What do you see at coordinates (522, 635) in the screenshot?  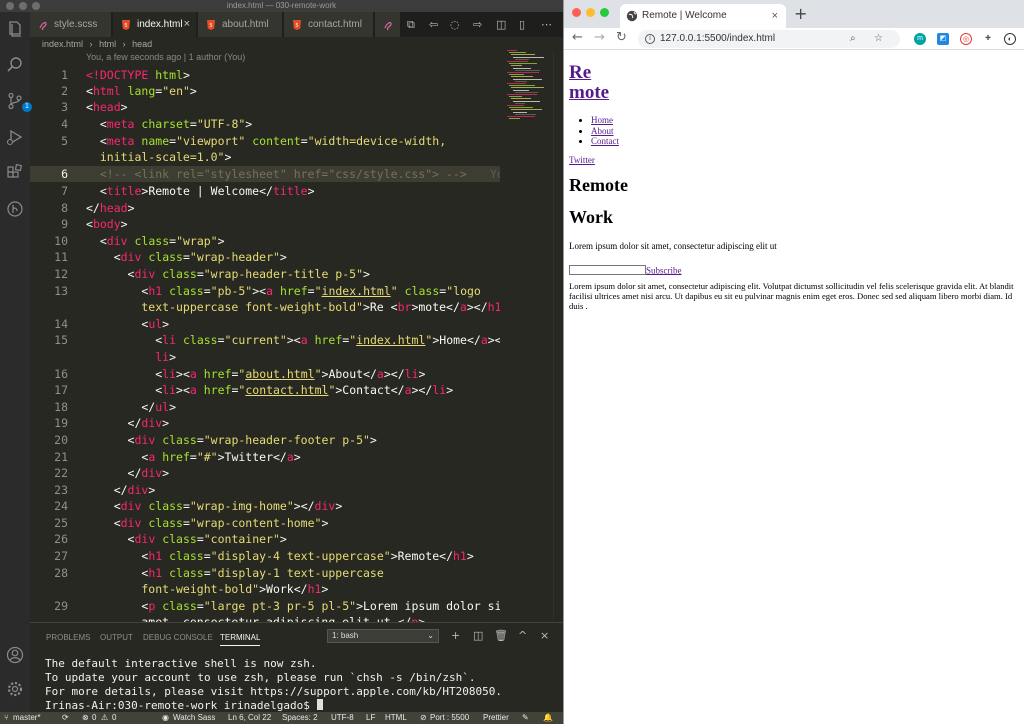 I see `maximize-panel-icon: ^` at bounding box center [522, 635].